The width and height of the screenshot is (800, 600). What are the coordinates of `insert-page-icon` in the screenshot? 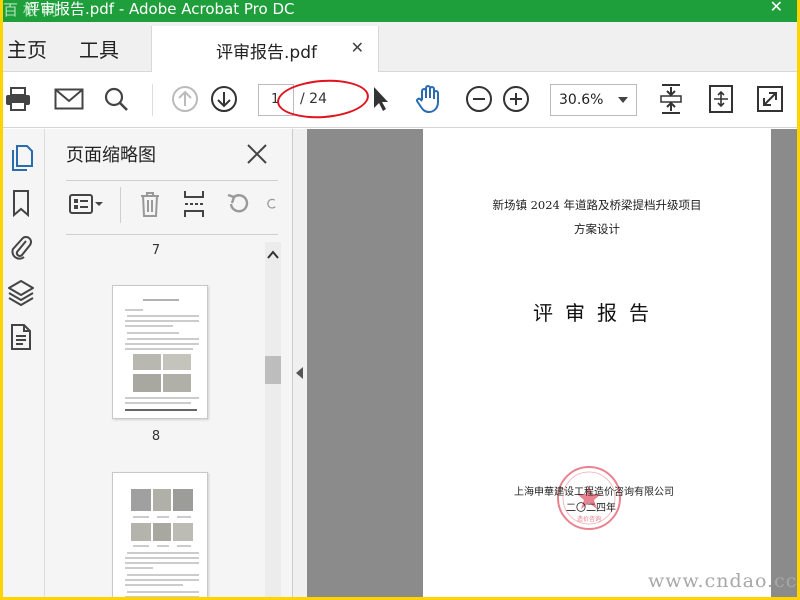 It's located at (194, 204).